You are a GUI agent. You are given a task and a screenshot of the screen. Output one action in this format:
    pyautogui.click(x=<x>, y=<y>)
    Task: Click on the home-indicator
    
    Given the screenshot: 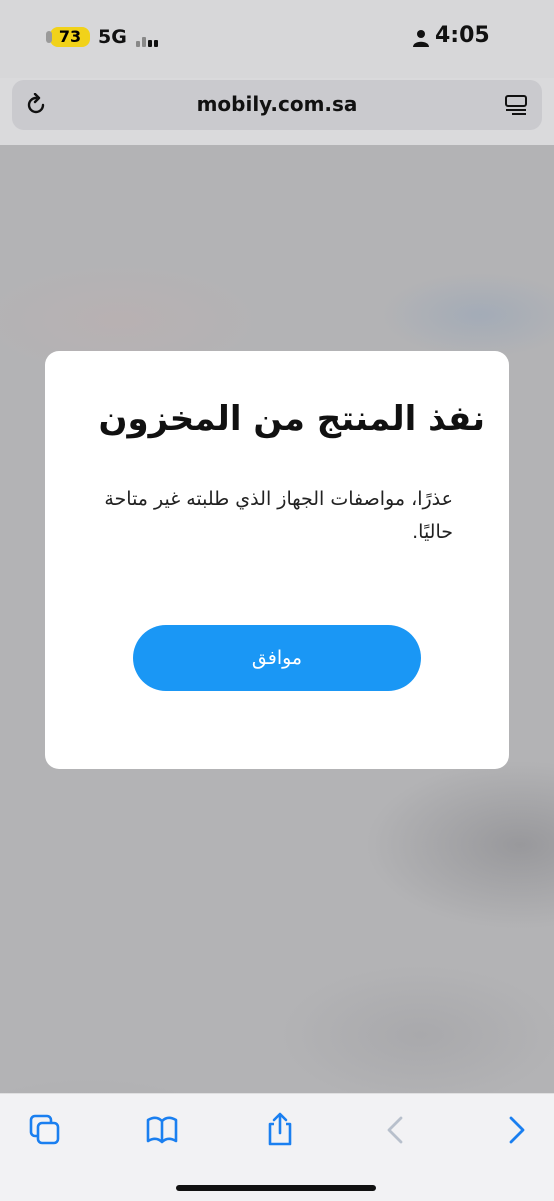 What is the action you would take?
    pyautogui.click(x=276, y=1188)
    